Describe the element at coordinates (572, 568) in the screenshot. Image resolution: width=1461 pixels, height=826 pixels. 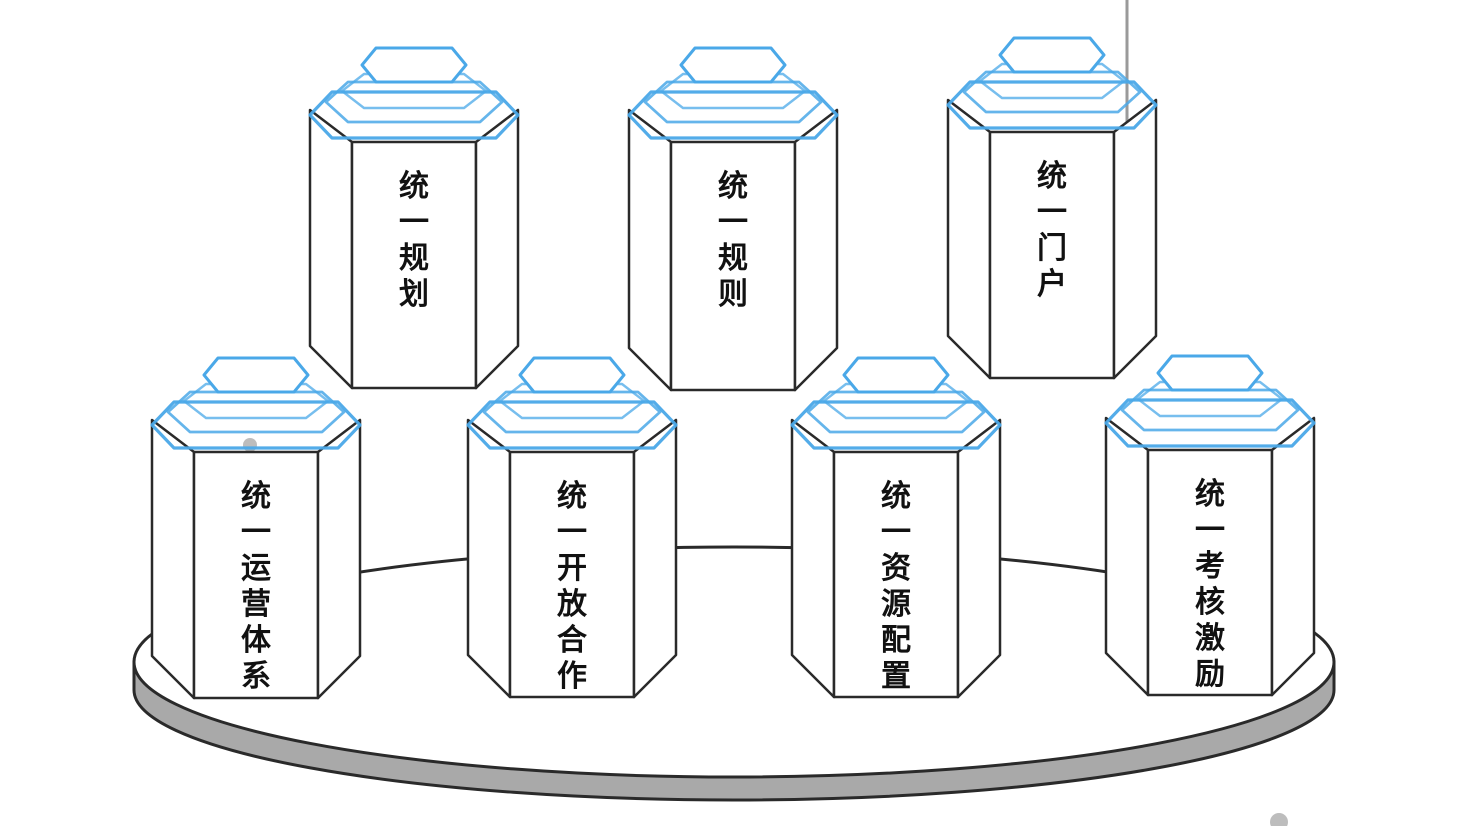
I see `pillar-label-char: 开` at that location.